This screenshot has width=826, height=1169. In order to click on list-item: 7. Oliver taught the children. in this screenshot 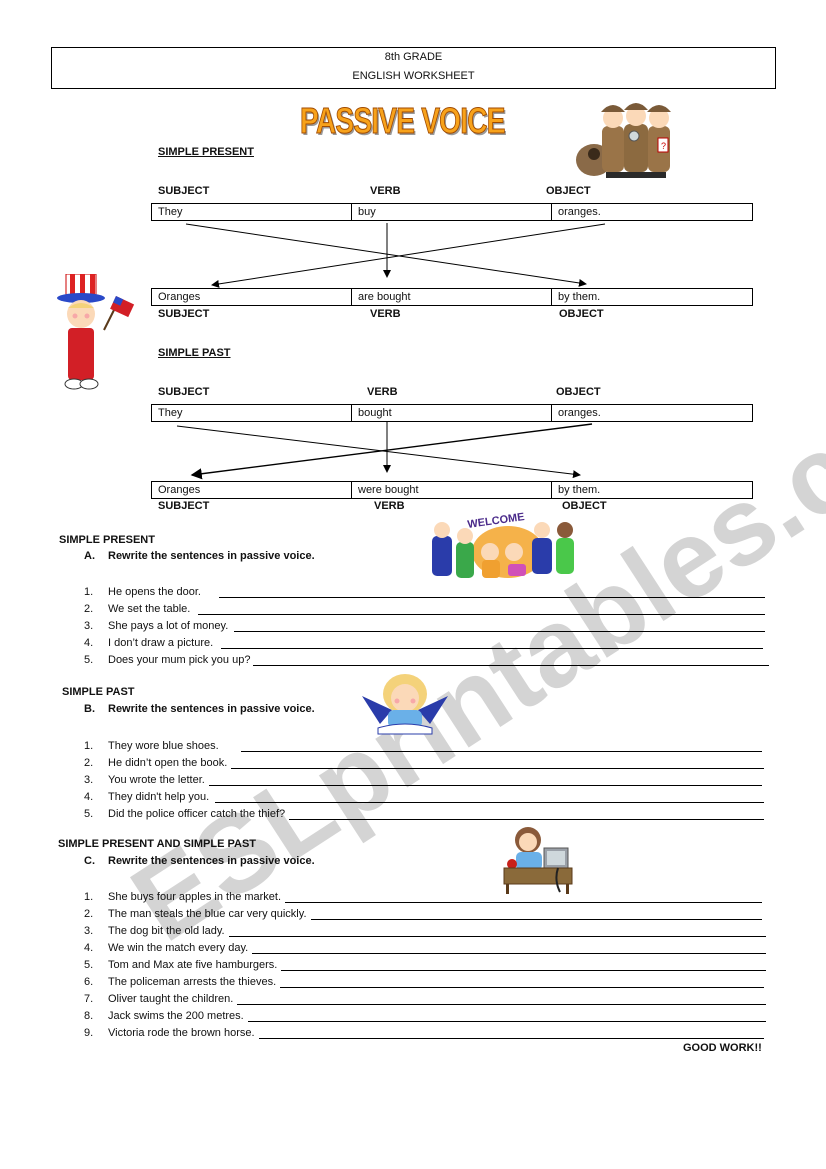, I will do `click(425, 996)`.